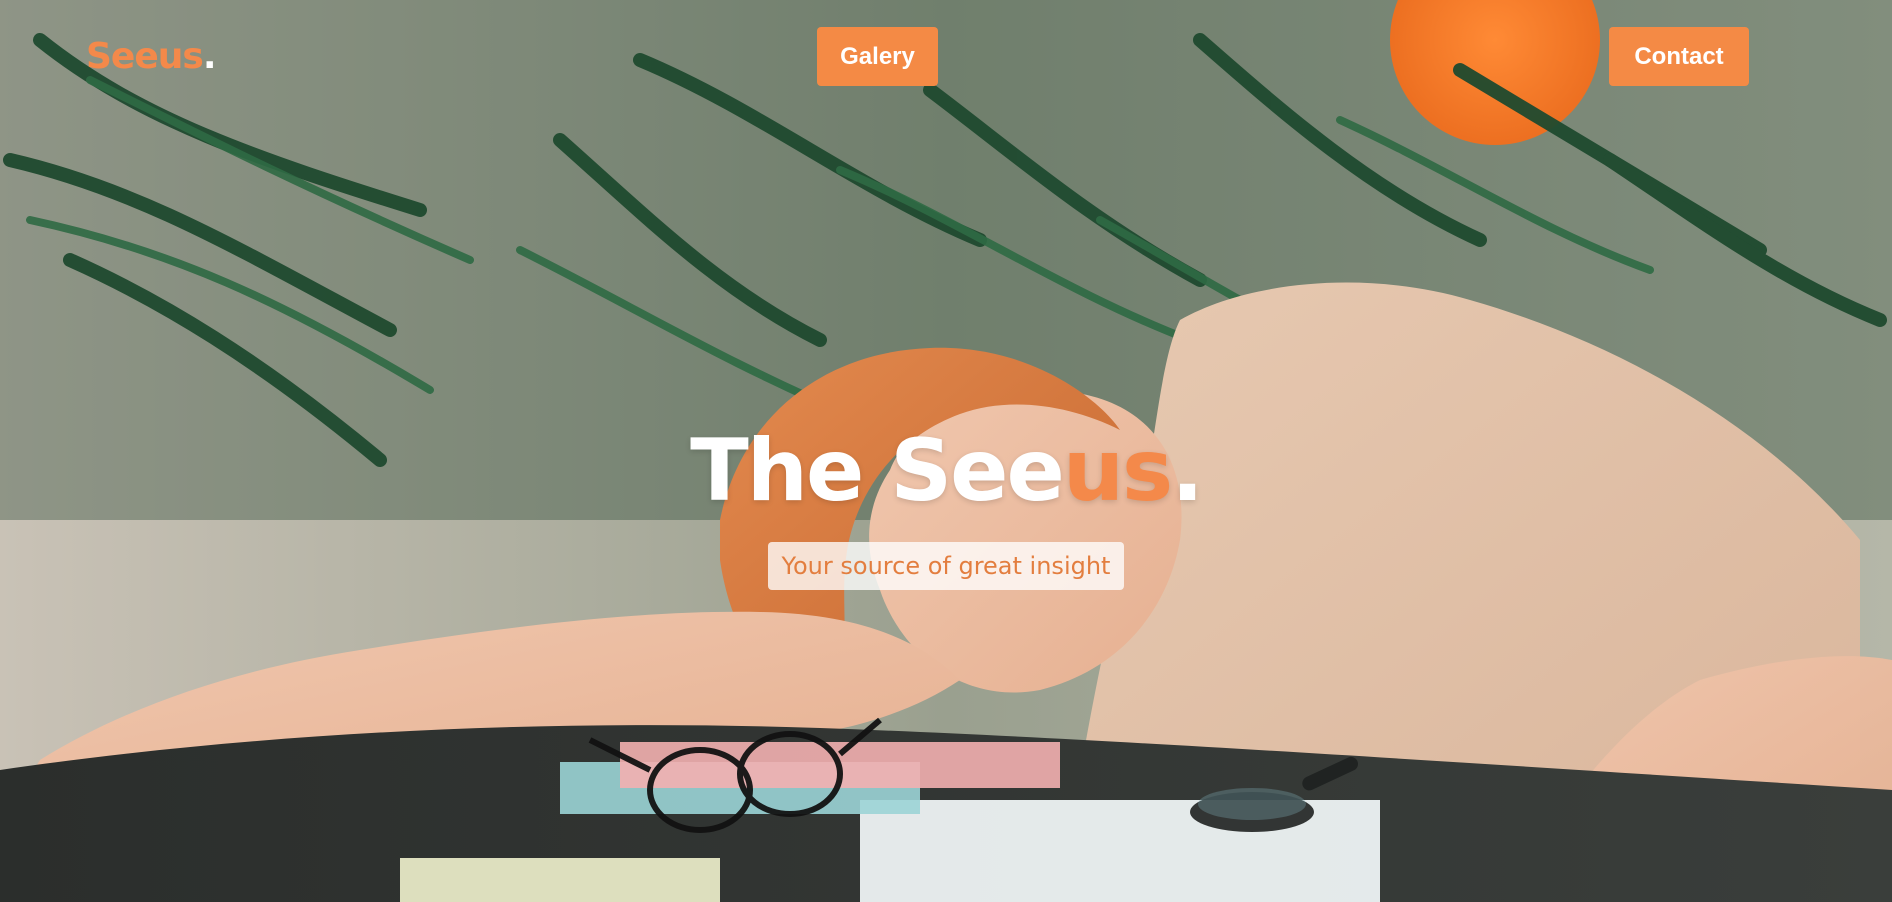  I want to click on hero-title: The Seeus., so click(947, 471).